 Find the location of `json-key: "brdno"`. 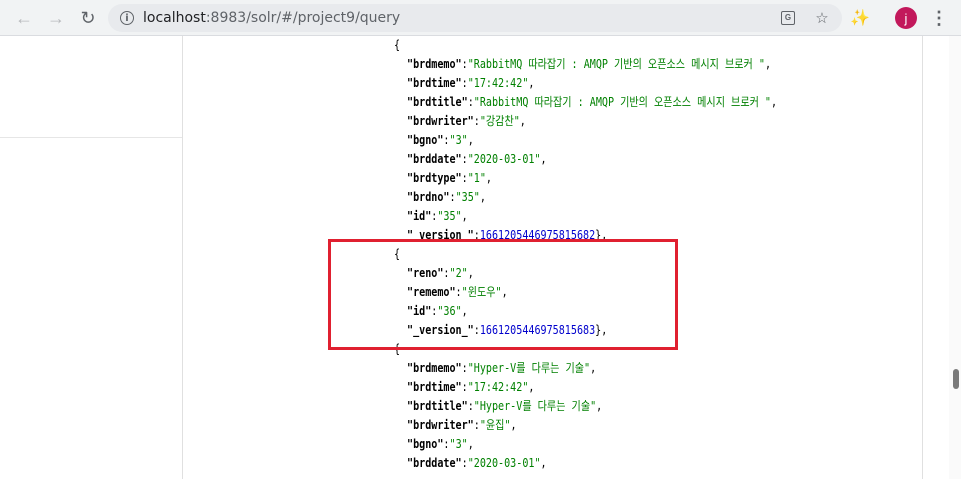

json-key: "brdno" is located at coordinates (428, 197).